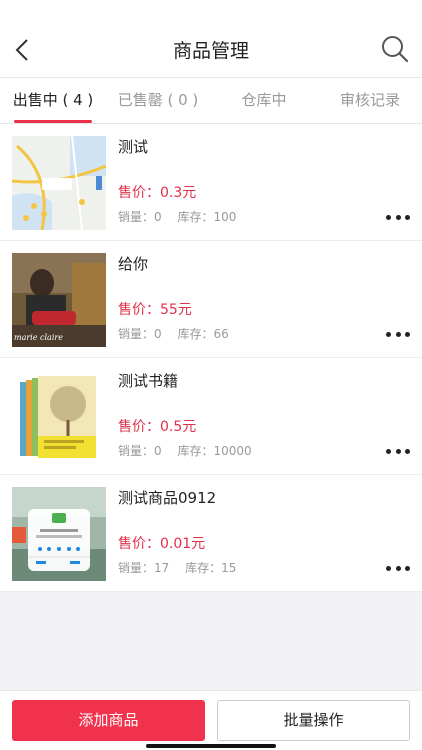 This screenshot has width=422, height=750. Describe the element at coordinates (203, 334) in the screenshot. I see `product-stock: 库存：66` at that location.